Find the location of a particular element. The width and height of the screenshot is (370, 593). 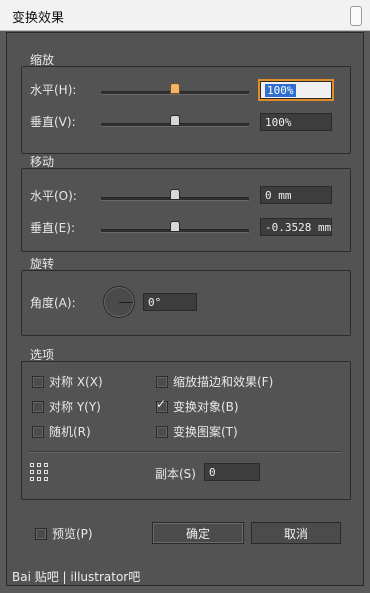

reference-point-icon is located at coordinates (39, 472).